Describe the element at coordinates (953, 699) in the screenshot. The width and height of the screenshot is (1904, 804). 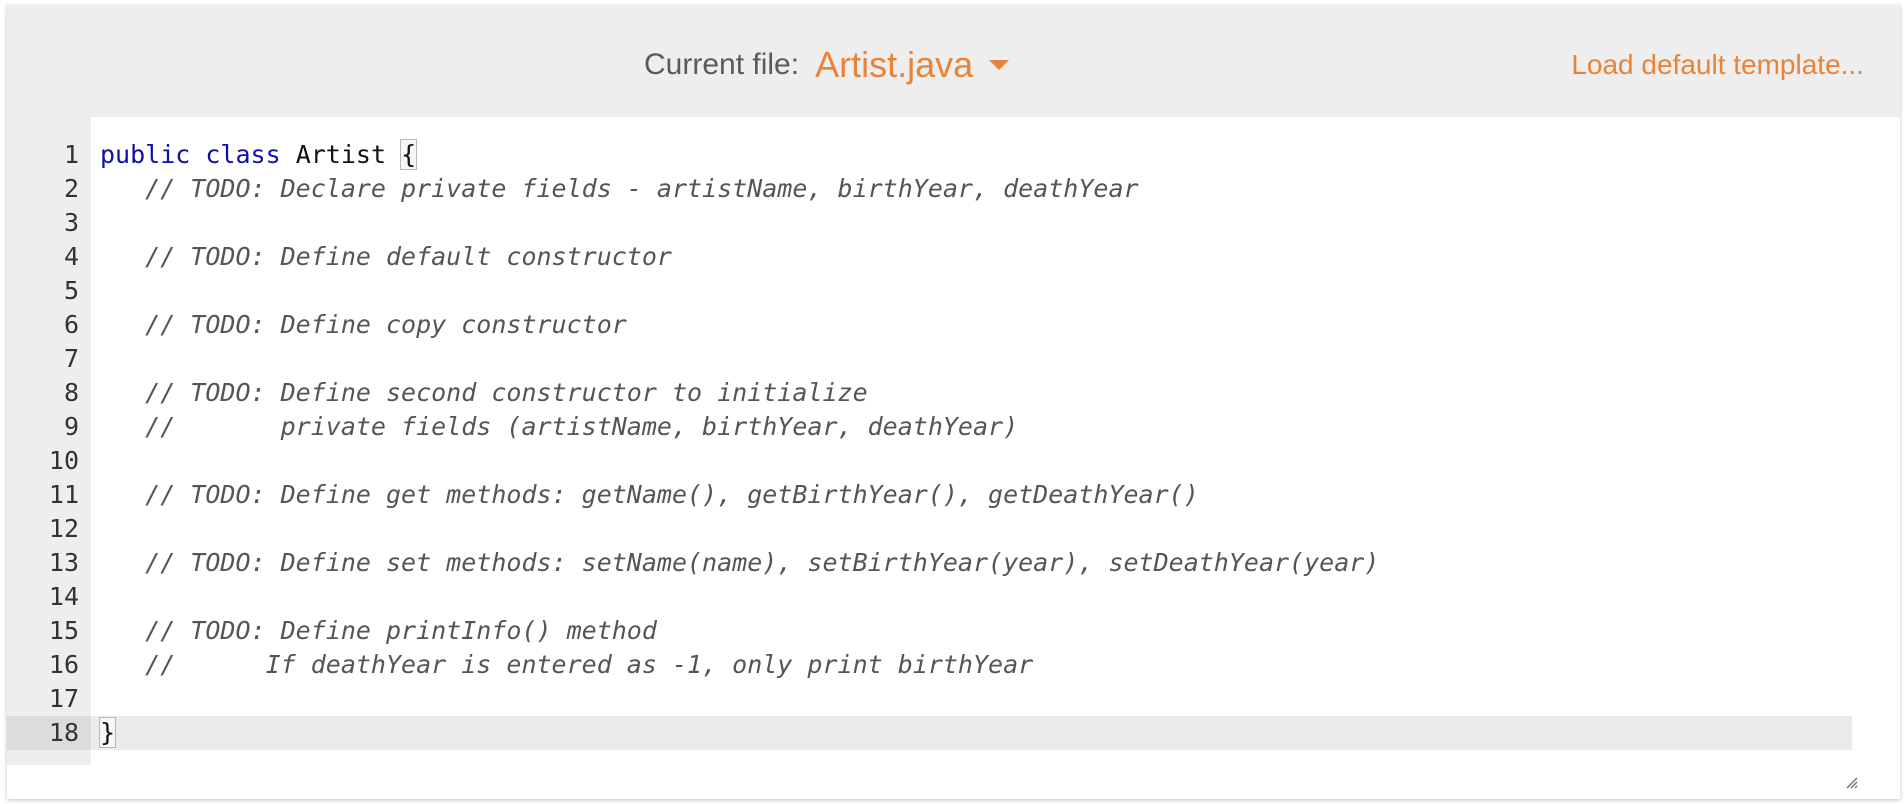
I see `code-line: 17` at that location.